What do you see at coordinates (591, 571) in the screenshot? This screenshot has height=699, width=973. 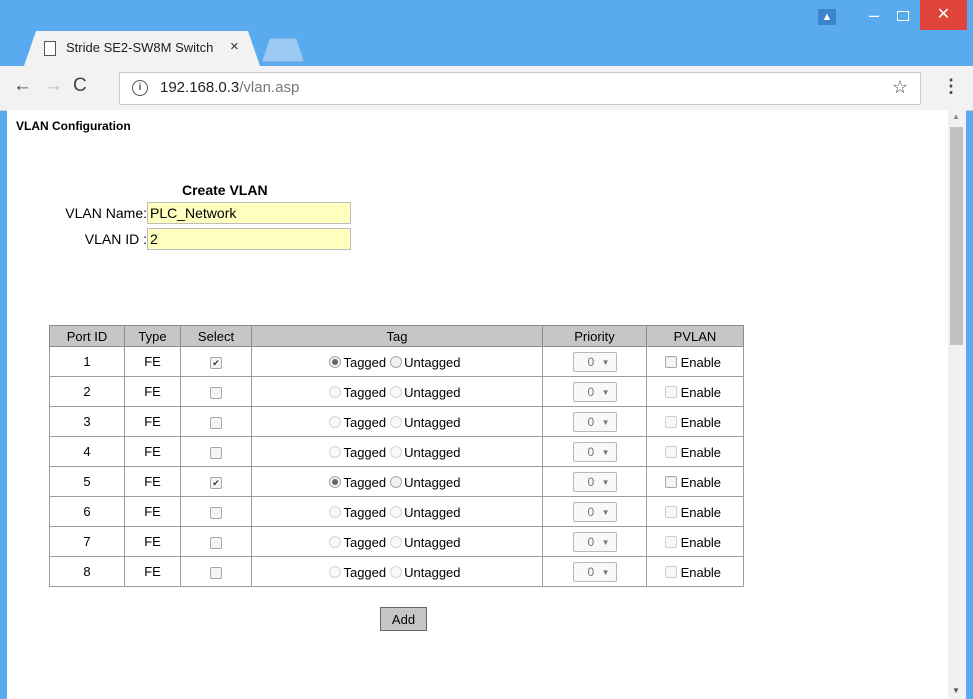 I see `priority-value: 0` at bounding box center [591, 571].